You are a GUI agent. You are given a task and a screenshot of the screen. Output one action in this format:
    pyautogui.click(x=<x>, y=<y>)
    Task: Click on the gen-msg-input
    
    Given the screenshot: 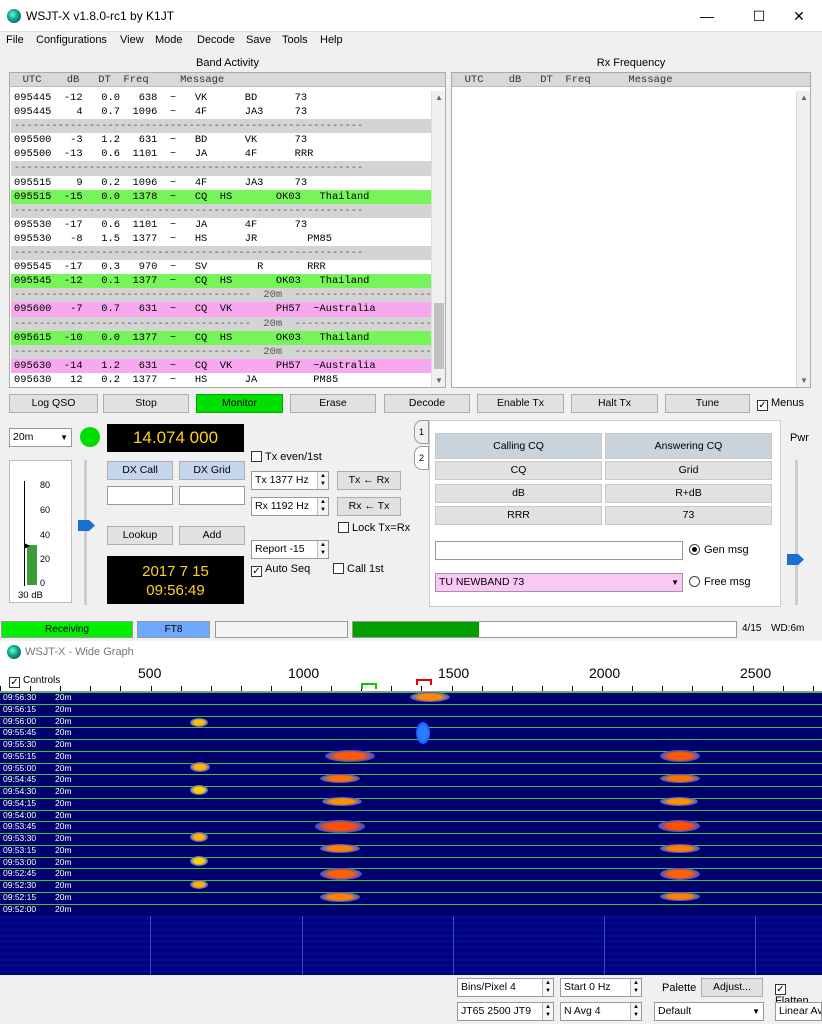 What is the action you would take?
    pyautogui.click(x=559, y=550)
    